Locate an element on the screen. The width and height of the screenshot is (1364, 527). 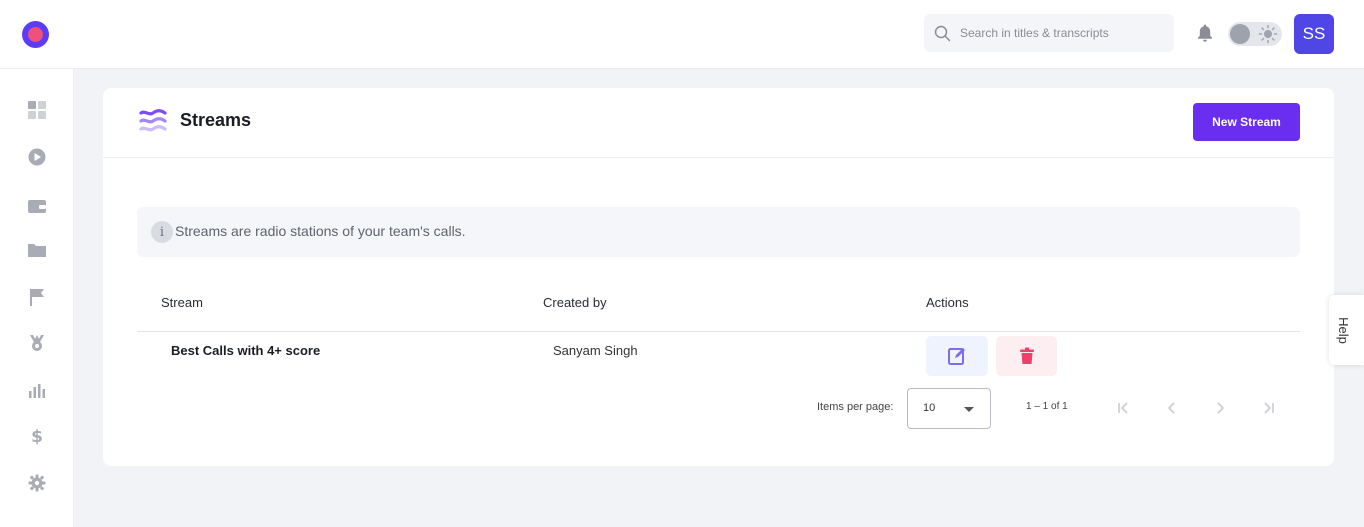
chevron-right-icon is located at coordinates (1221, 408).